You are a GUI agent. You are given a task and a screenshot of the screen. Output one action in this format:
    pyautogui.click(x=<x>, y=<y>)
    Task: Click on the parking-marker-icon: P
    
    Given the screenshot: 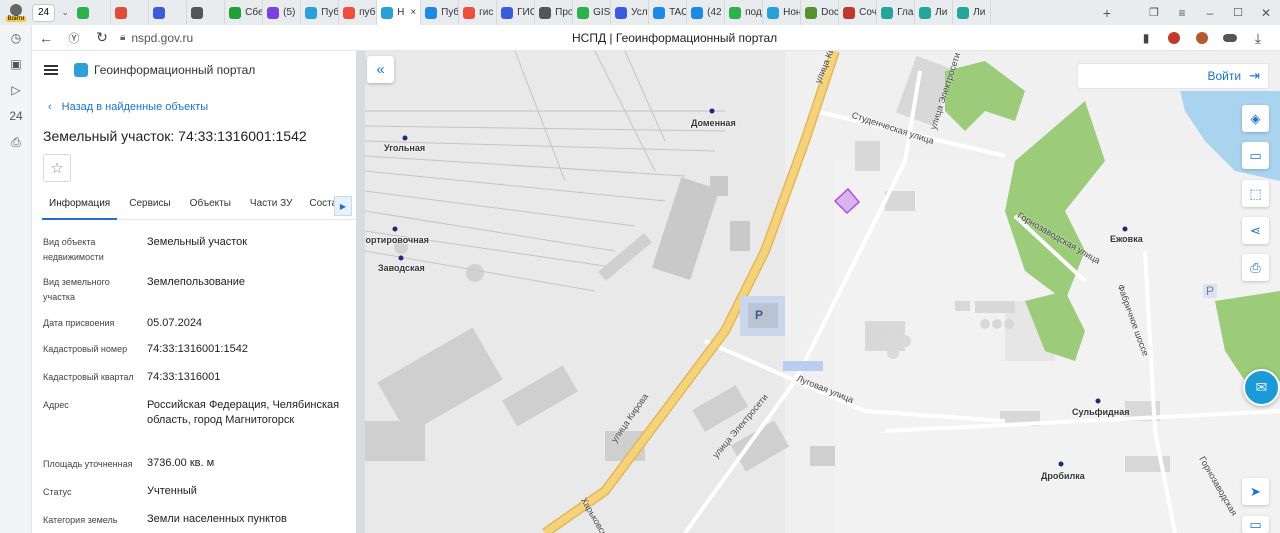 What is the action you would take?
    pyautogui.click(x=759, y=315)
    